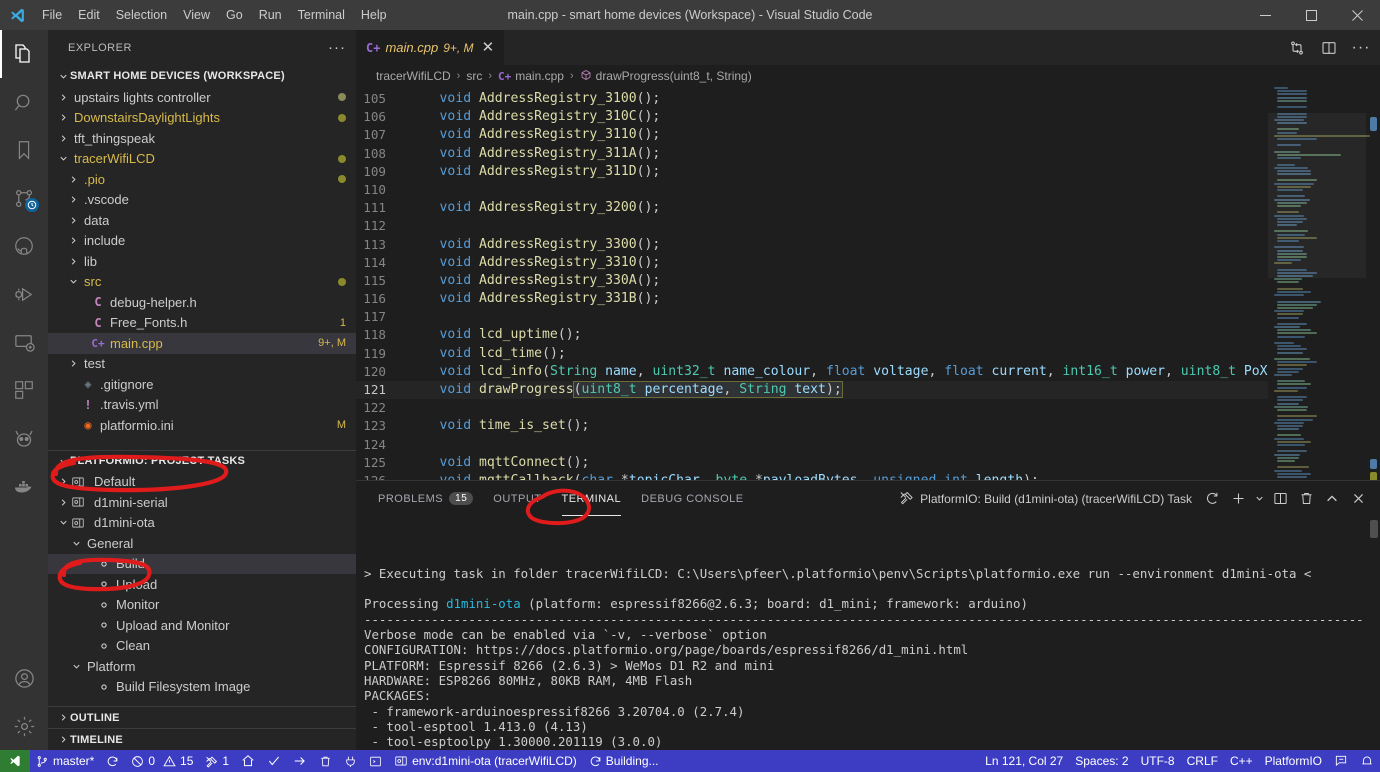  What do you see at coordinates (350, 761) in the screenshot?
I see `status-pio-monitor` at bounding box center [350, 761].